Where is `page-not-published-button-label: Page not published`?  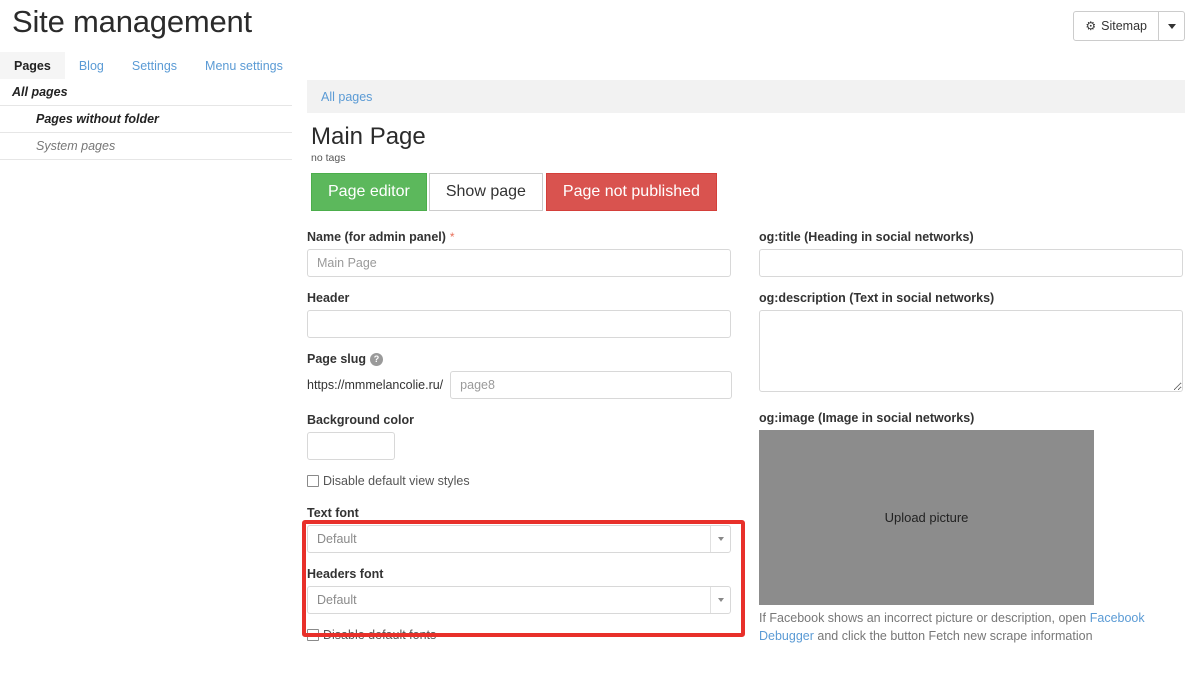
page-not-published-button-label: Page not published is located at coordinates (631, 192).